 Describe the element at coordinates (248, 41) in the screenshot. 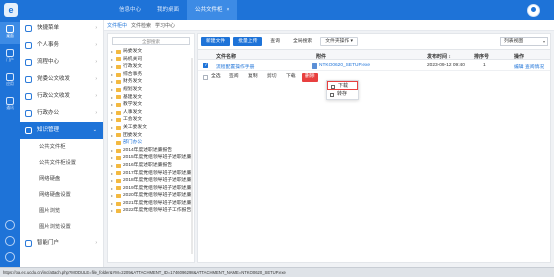

I see `batch-upload-button: 批量上传` at that location.